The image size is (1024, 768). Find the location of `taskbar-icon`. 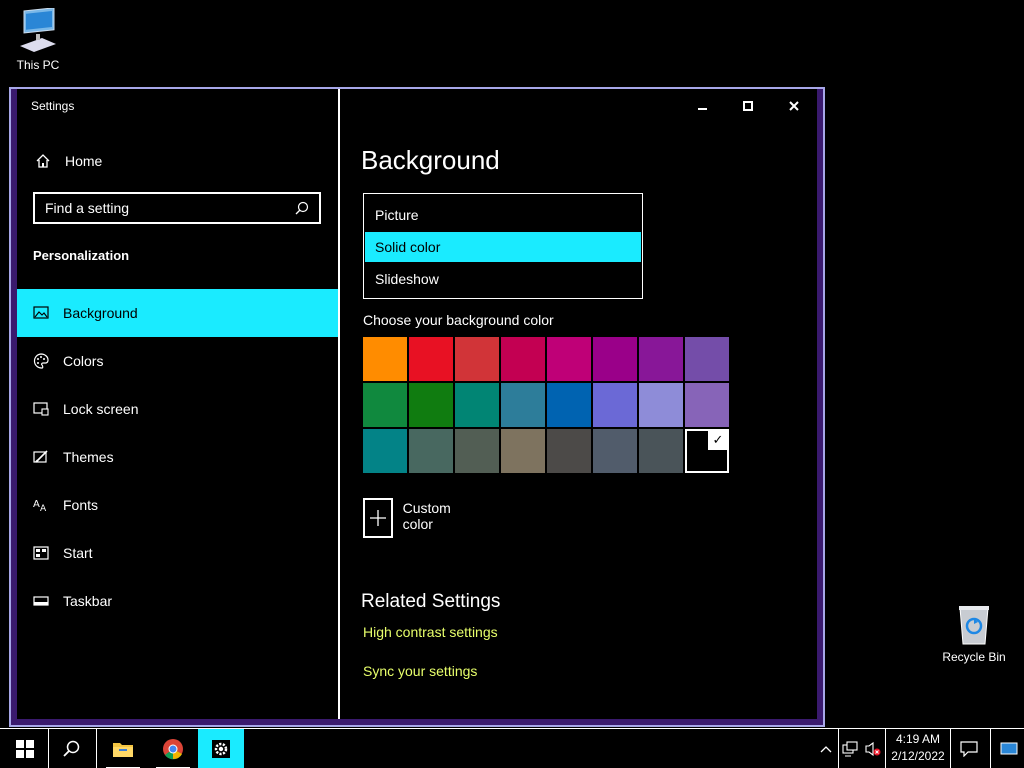

taskbar-icon is located at coordinates (41, 601).